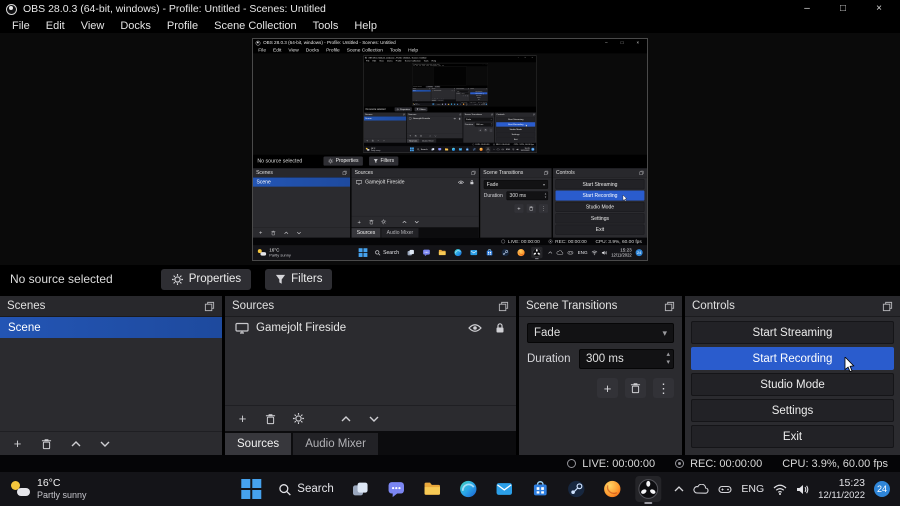  I want to click on maximize-button: □, so click(621, 43).